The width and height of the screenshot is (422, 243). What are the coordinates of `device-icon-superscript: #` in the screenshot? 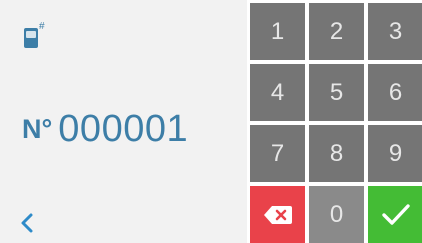 It's located at (42, 26).